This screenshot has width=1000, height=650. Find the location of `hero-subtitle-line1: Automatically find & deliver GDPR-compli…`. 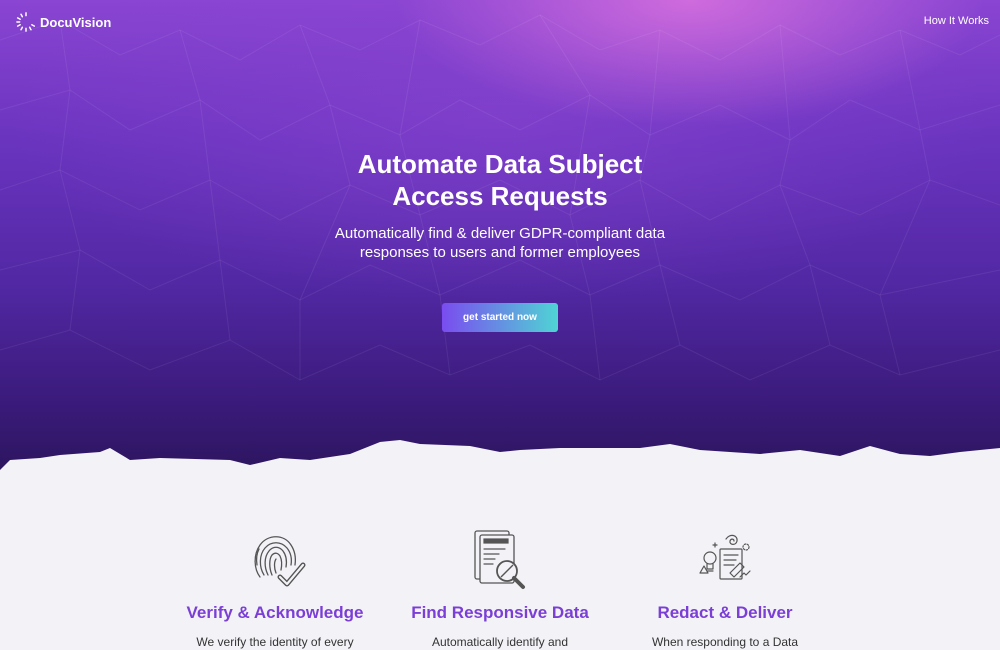

hero-subtitle-line1: Automatically find & deliver GDPR-compli… is located at coordinates (500, 233).